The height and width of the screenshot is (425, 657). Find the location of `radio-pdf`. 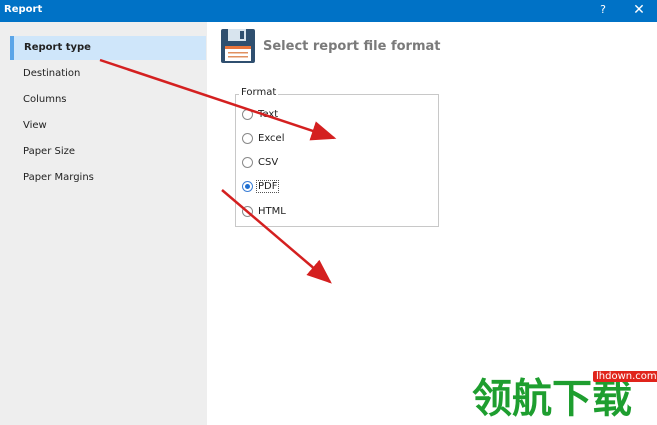

radio-pdf is located at coordinates (247, 186).